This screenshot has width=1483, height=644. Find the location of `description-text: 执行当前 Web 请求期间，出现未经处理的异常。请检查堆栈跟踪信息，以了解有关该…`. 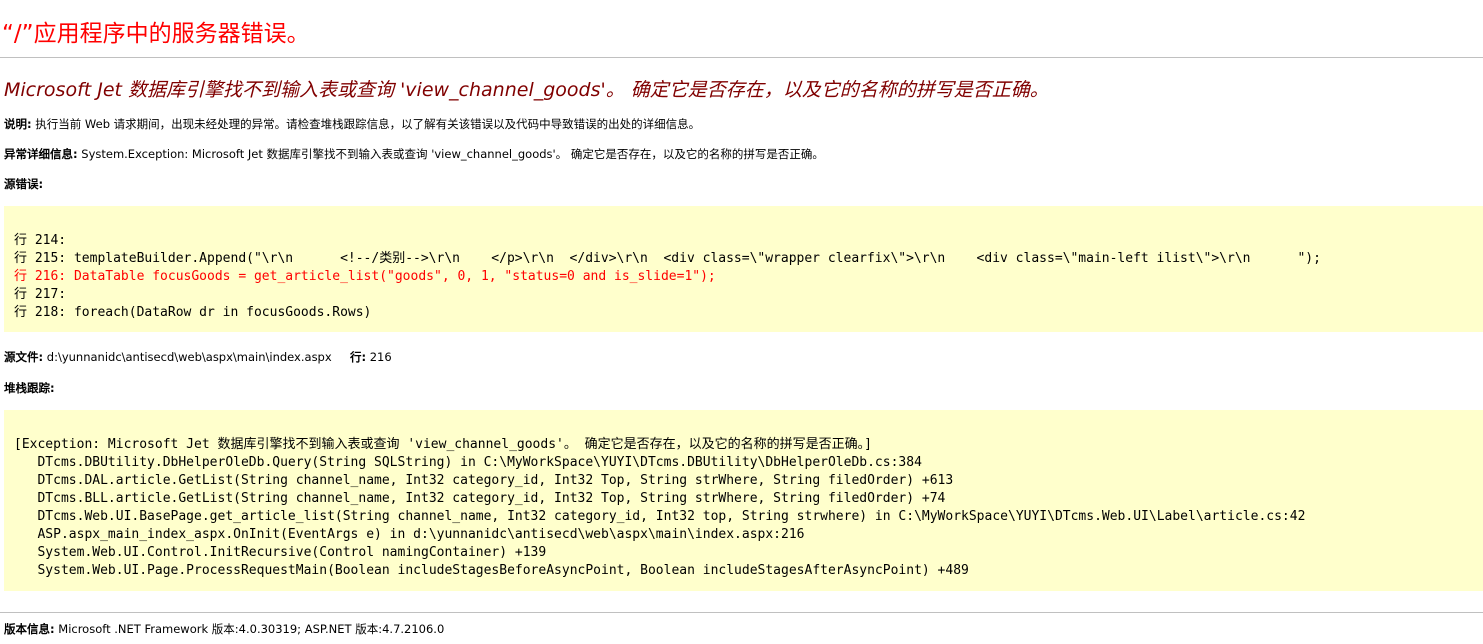

description-text: 执行当前 Web 请求期间，出现未经处理的异常。请检查堆栈跟踪信息，以了解有关该… is located at coordinates (368, 124).